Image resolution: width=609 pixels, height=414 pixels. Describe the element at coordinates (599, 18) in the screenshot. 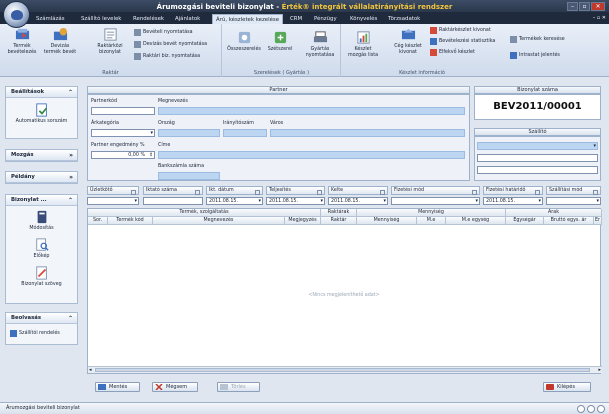

I see `ribbon-window-controls: – ▫ ✕` at that location.